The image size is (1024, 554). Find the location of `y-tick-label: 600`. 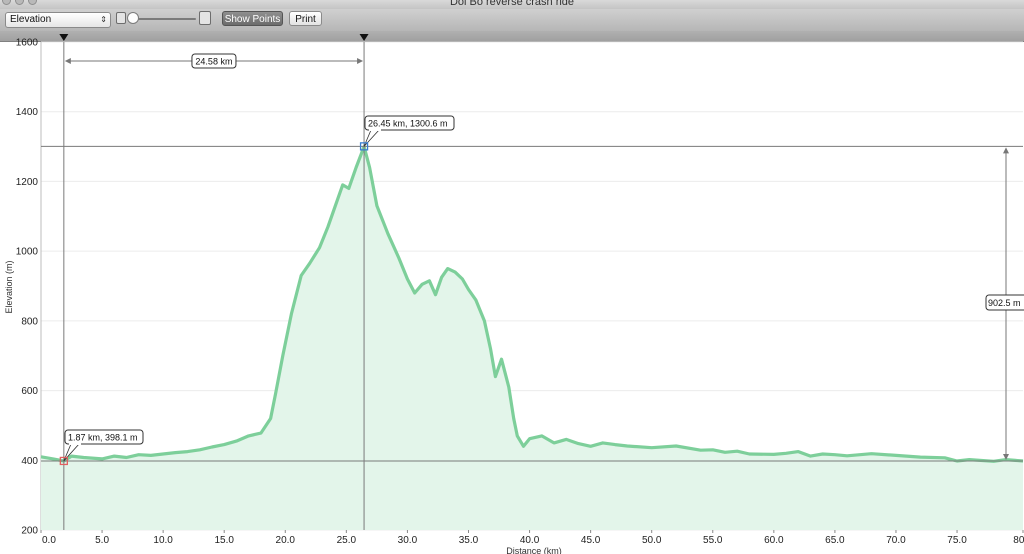

y-tick-label: 600 is located at coordinates (29, 391).